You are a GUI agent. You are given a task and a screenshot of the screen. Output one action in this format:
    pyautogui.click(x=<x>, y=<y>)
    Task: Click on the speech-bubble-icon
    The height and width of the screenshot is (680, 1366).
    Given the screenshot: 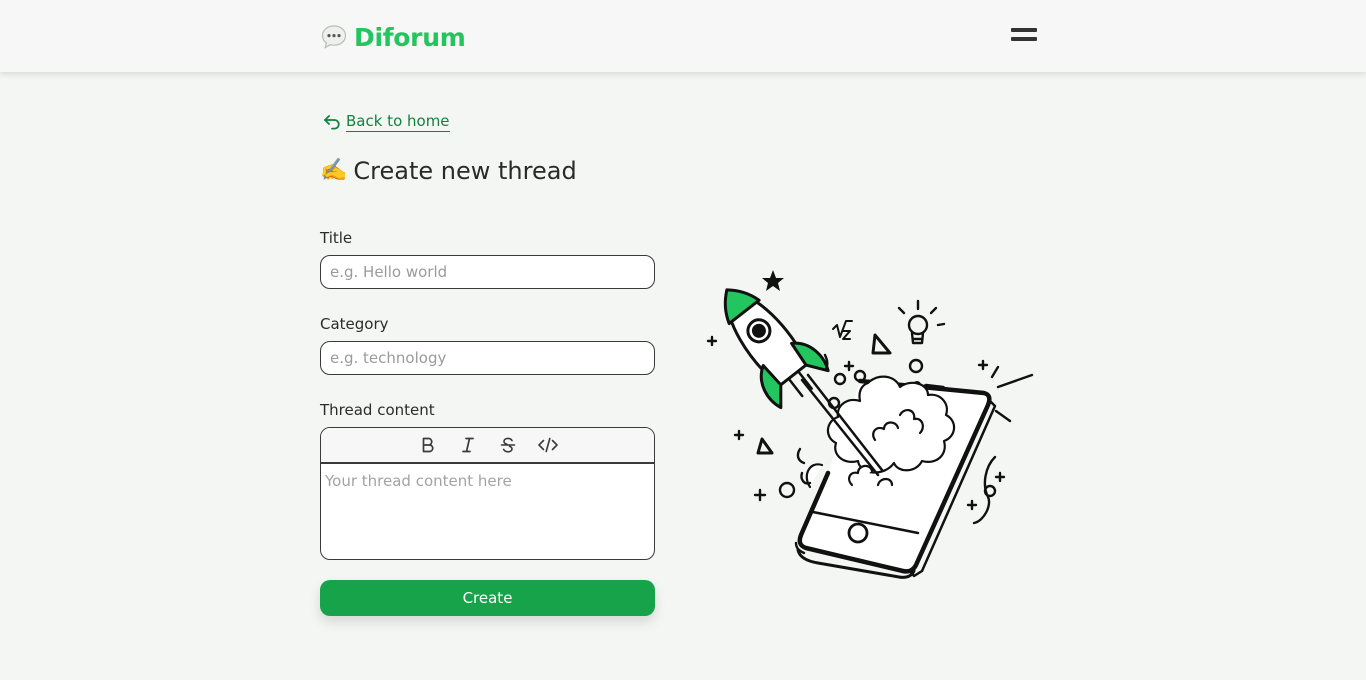 What is the action you would take?
    pyautogui.click(x=334, y=37)
    